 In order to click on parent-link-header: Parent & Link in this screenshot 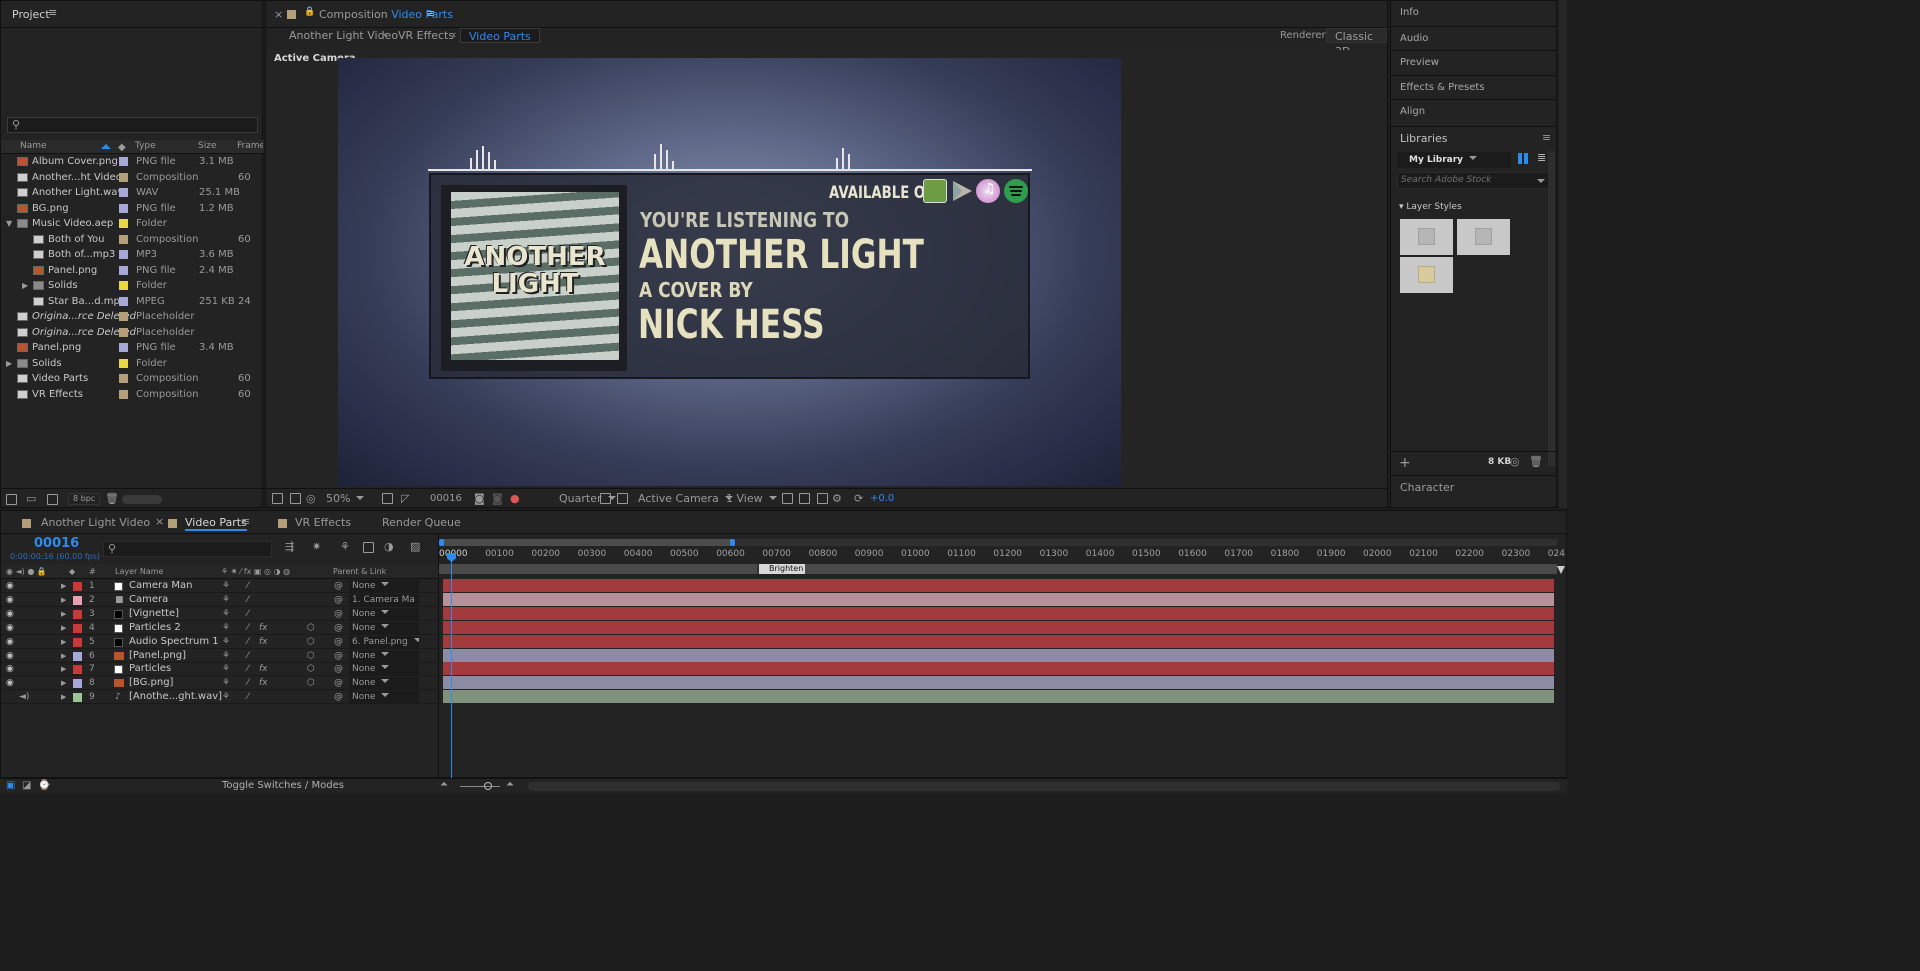, I will do `click(359, 571)`.